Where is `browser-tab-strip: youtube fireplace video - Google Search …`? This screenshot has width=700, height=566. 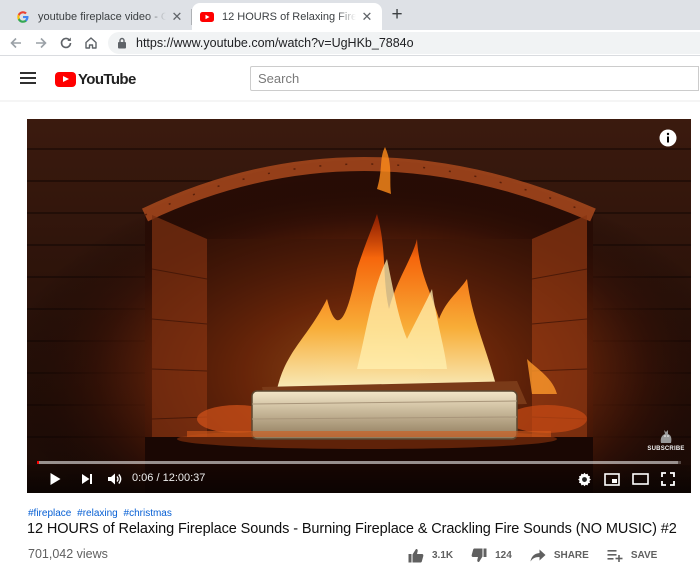 browser-tab-strip: youtube fireplace video - Google Search … is located at coordinates (350, 15).